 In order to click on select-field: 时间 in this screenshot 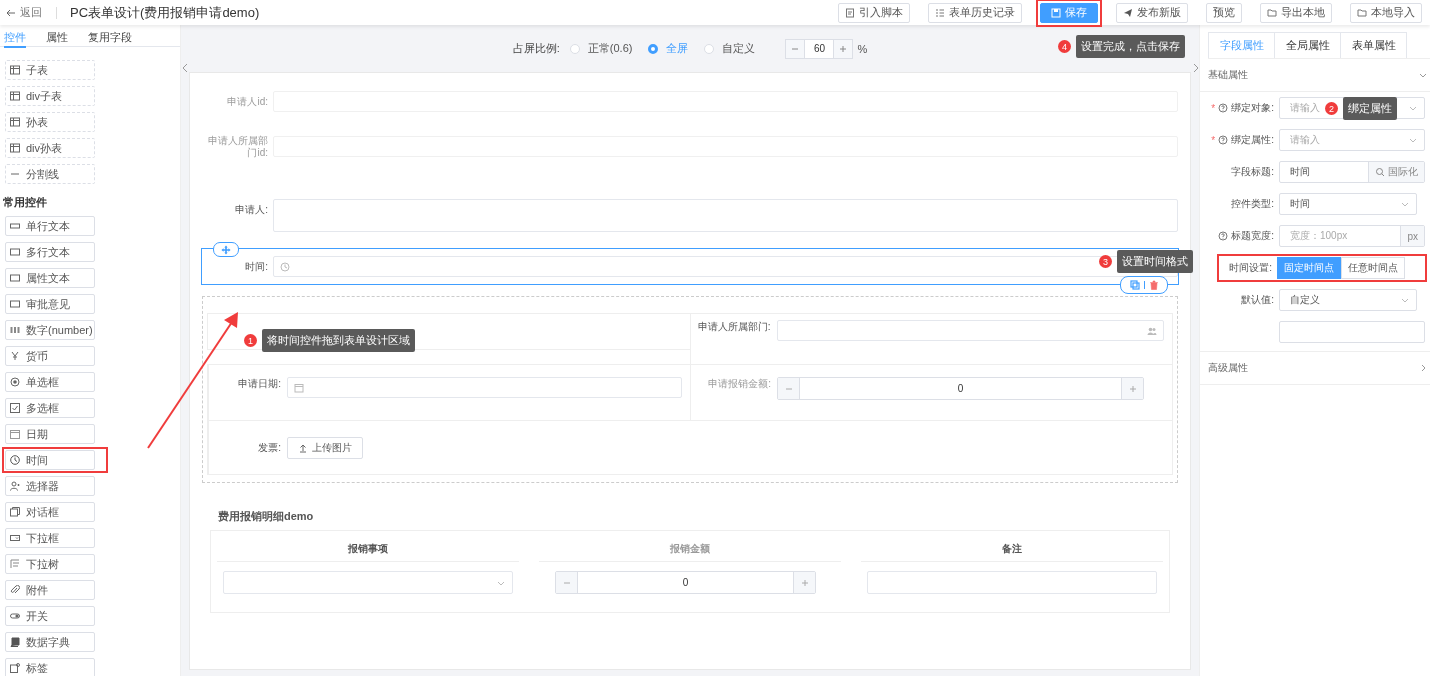, I will do `click(1348, 204)`.